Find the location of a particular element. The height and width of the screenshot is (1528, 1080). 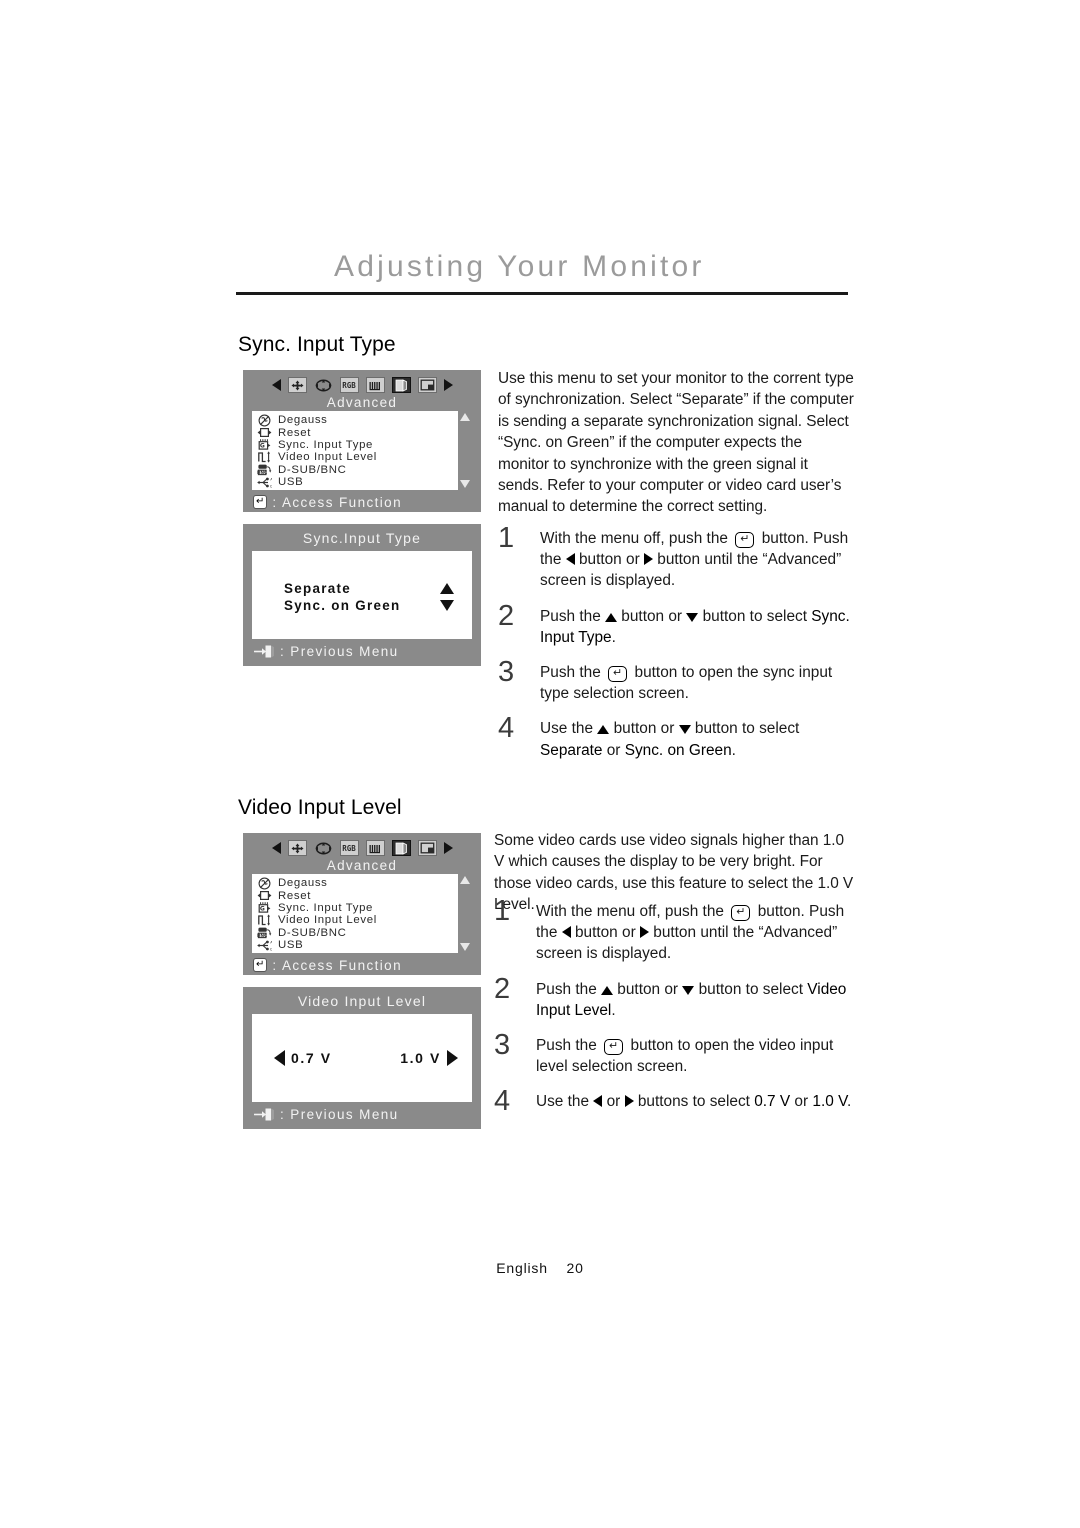

osd-footer-label: : Previous Menu is located at coordinates (339, 1114).